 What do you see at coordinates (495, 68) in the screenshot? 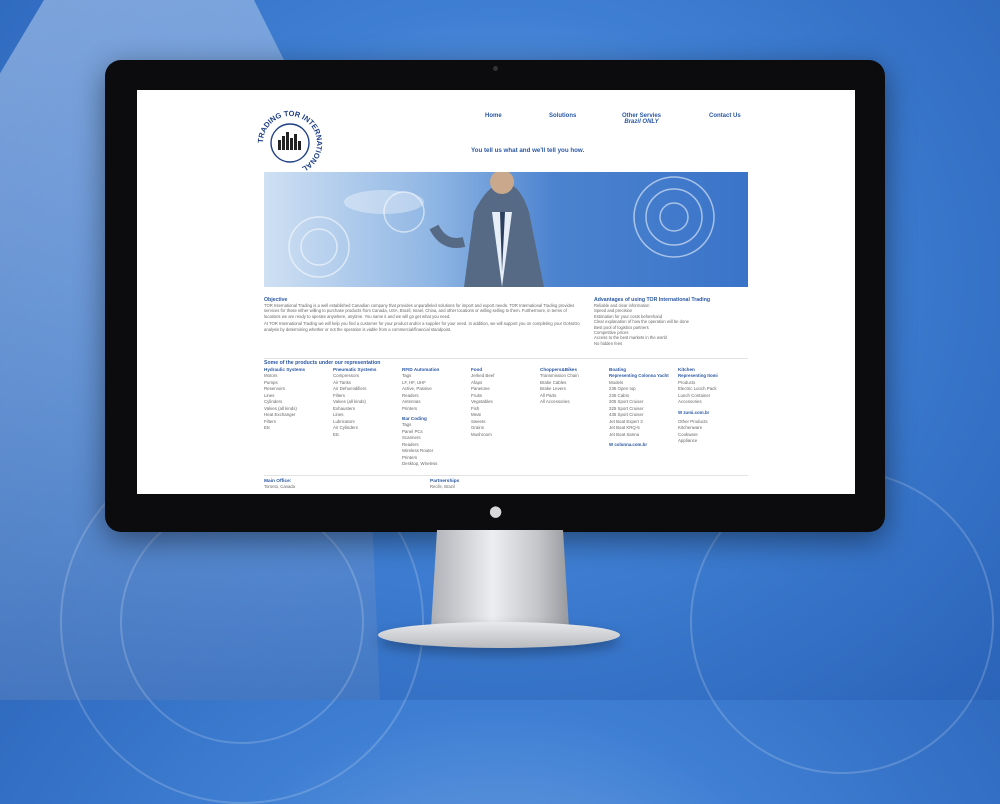
I see `camera-icon` at bounding box center [495, 68].